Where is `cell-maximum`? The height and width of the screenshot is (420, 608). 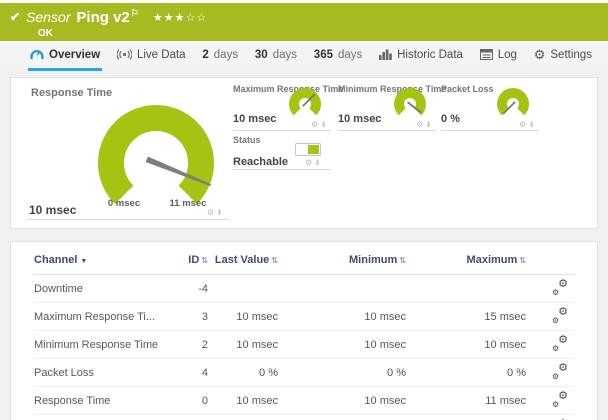
cell-maximum is located at coordinates (470, 289).